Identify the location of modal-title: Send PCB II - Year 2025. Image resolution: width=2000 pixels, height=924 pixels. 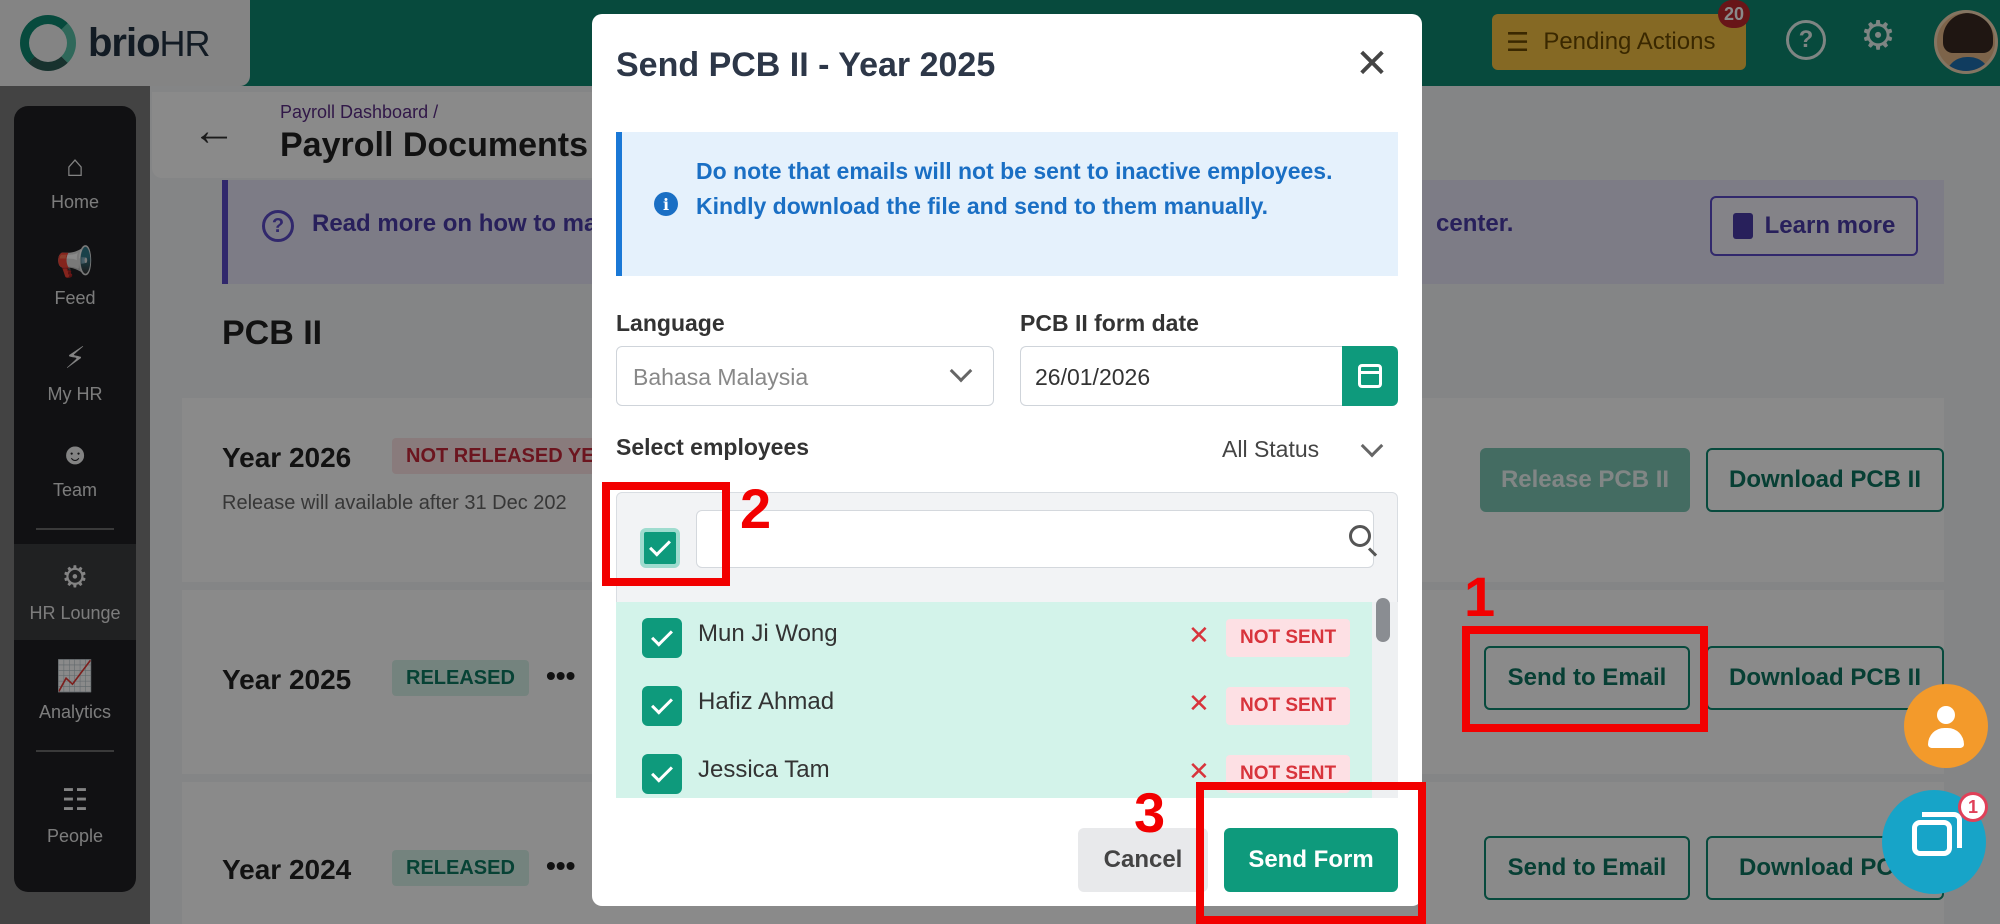
(806, 65).